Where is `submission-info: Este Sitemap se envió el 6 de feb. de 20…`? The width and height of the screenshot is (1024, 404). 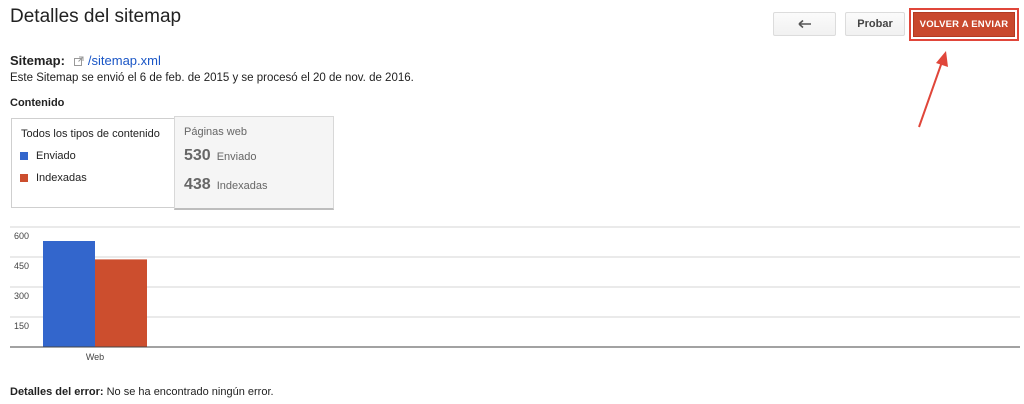 submission-info: Este Sitemap se envió el 6 de feb. de 20… is located at coordinates (212, 78).